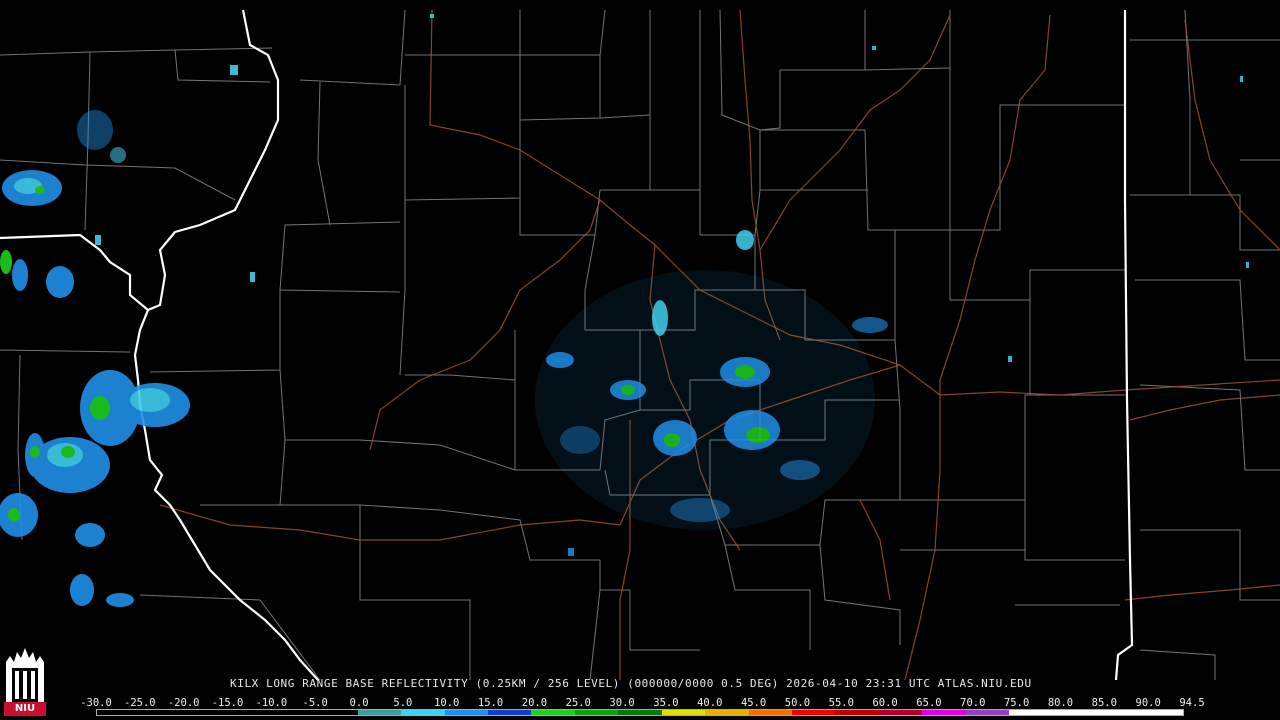 Image resolution: width=1280 pixels, height=720 pixels. I want to click on reflectivity-colorbar, so click(640, 712).